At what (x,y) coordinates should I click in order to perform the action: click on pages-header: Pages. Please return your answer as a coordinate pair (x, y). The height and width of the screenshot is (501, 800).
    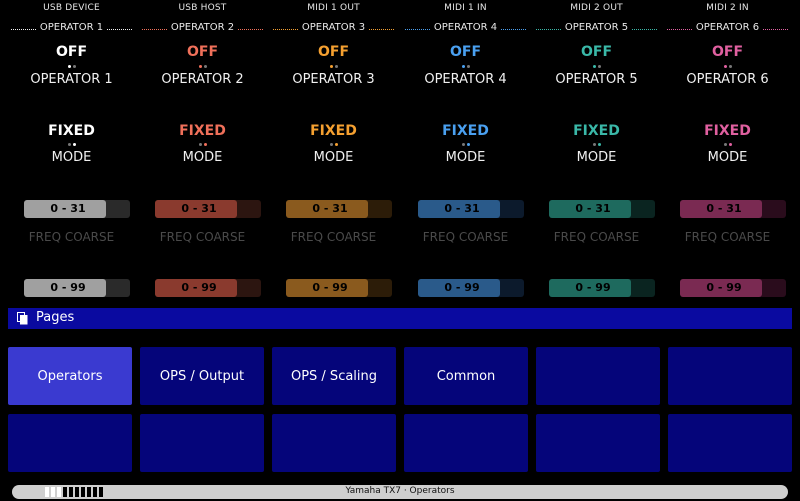
    Looking at the image, I should click on (400, 318).